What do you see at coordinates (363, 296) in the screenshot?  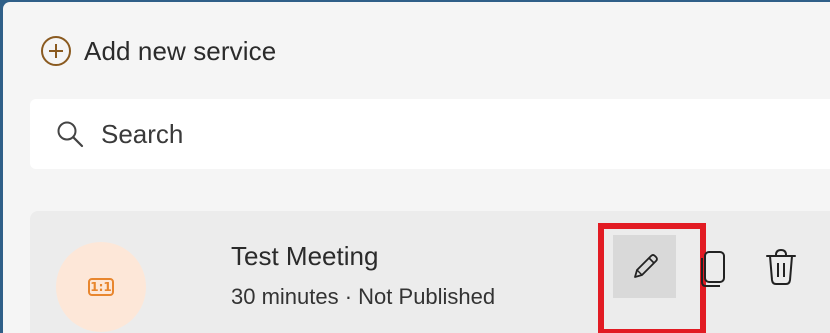 I see `service-meta: 30 minutes · Not Published` at bounding box center [363, 296].